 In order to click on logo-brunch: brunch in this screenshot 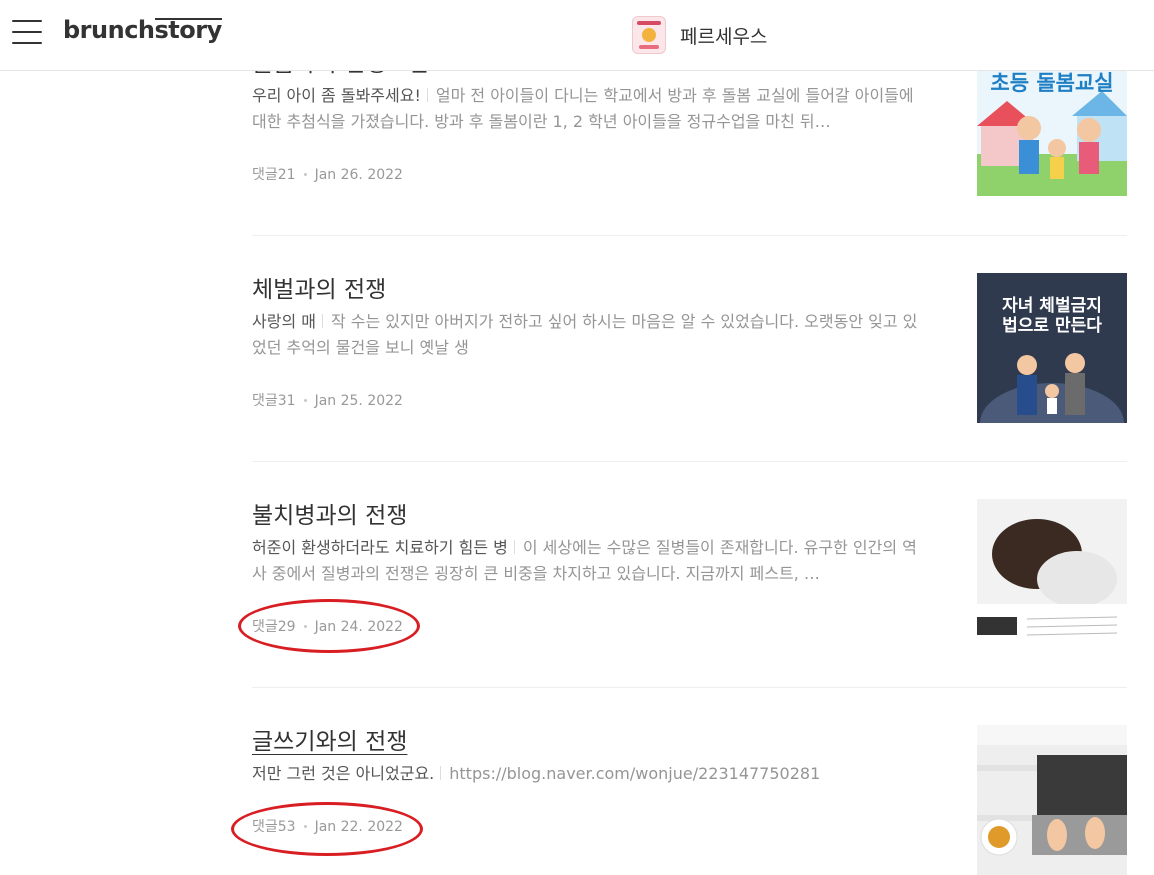, I will do `click(109, 30)`.